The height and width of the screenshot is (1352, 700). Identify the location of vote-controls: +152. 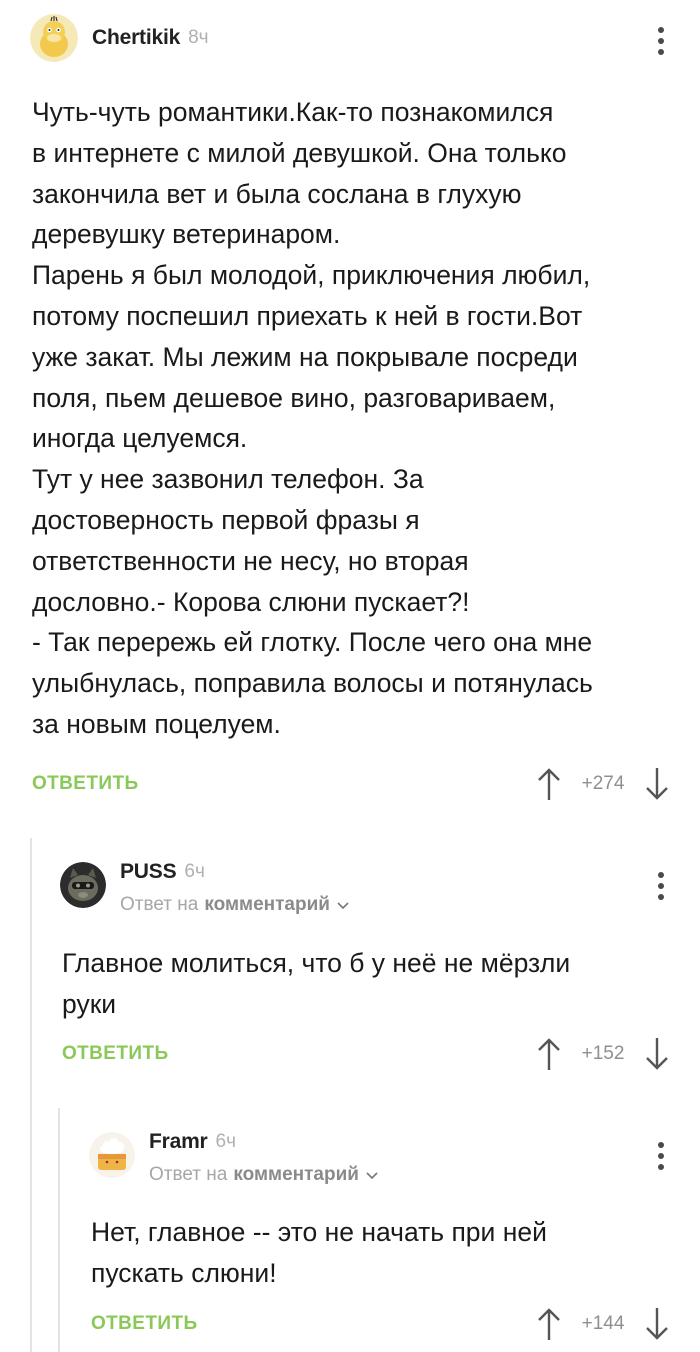
(603, 1054).